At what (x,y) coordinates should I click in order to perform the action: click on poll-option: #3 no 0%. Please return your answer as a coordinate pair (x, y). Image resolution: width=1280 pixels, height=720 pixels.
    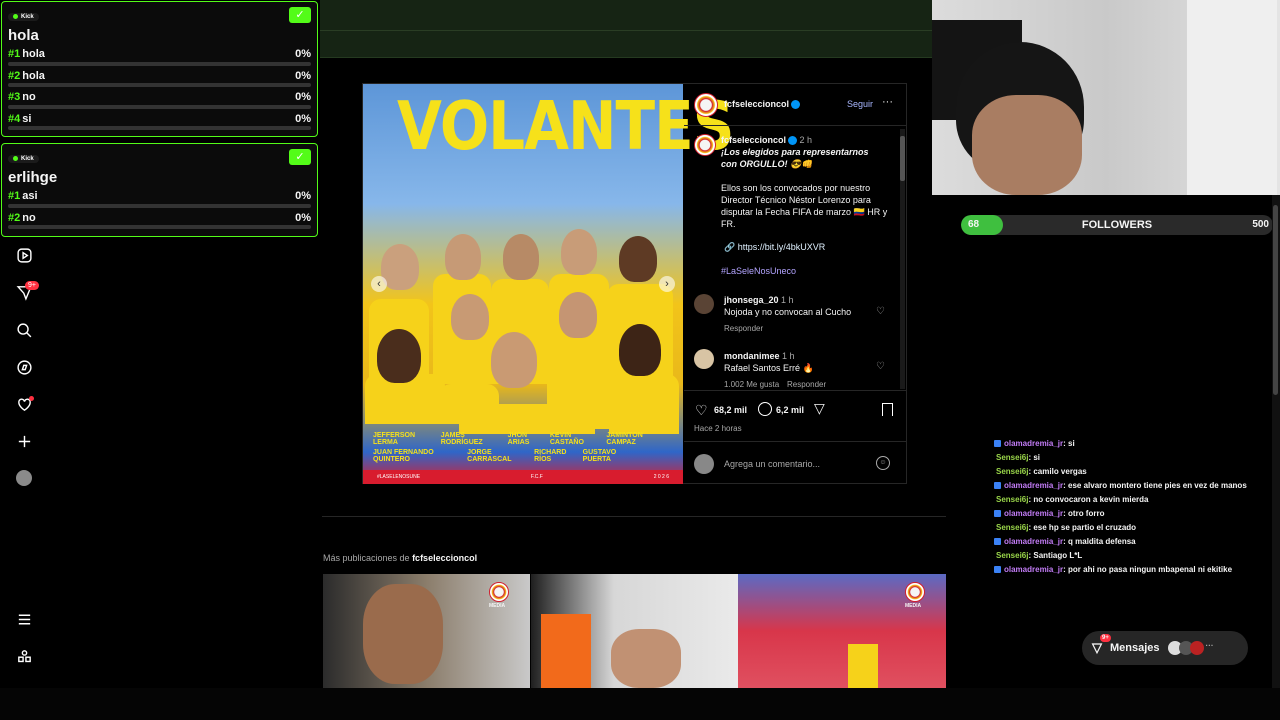
    Looking at the image, I should click on (159, 100).